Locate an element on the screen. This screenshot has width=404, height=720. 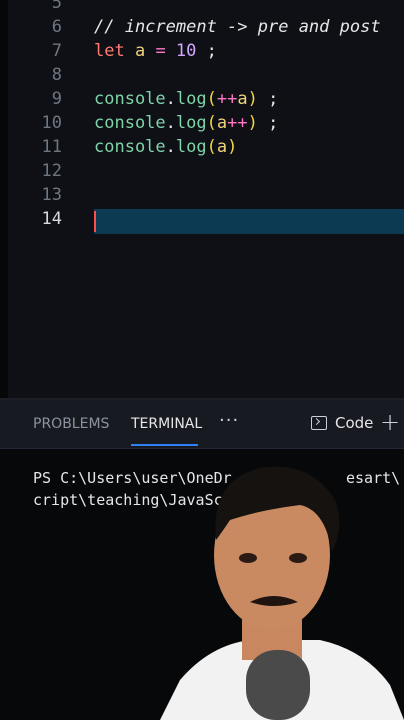
code-token: 10 is located at coordinates (186, 51).